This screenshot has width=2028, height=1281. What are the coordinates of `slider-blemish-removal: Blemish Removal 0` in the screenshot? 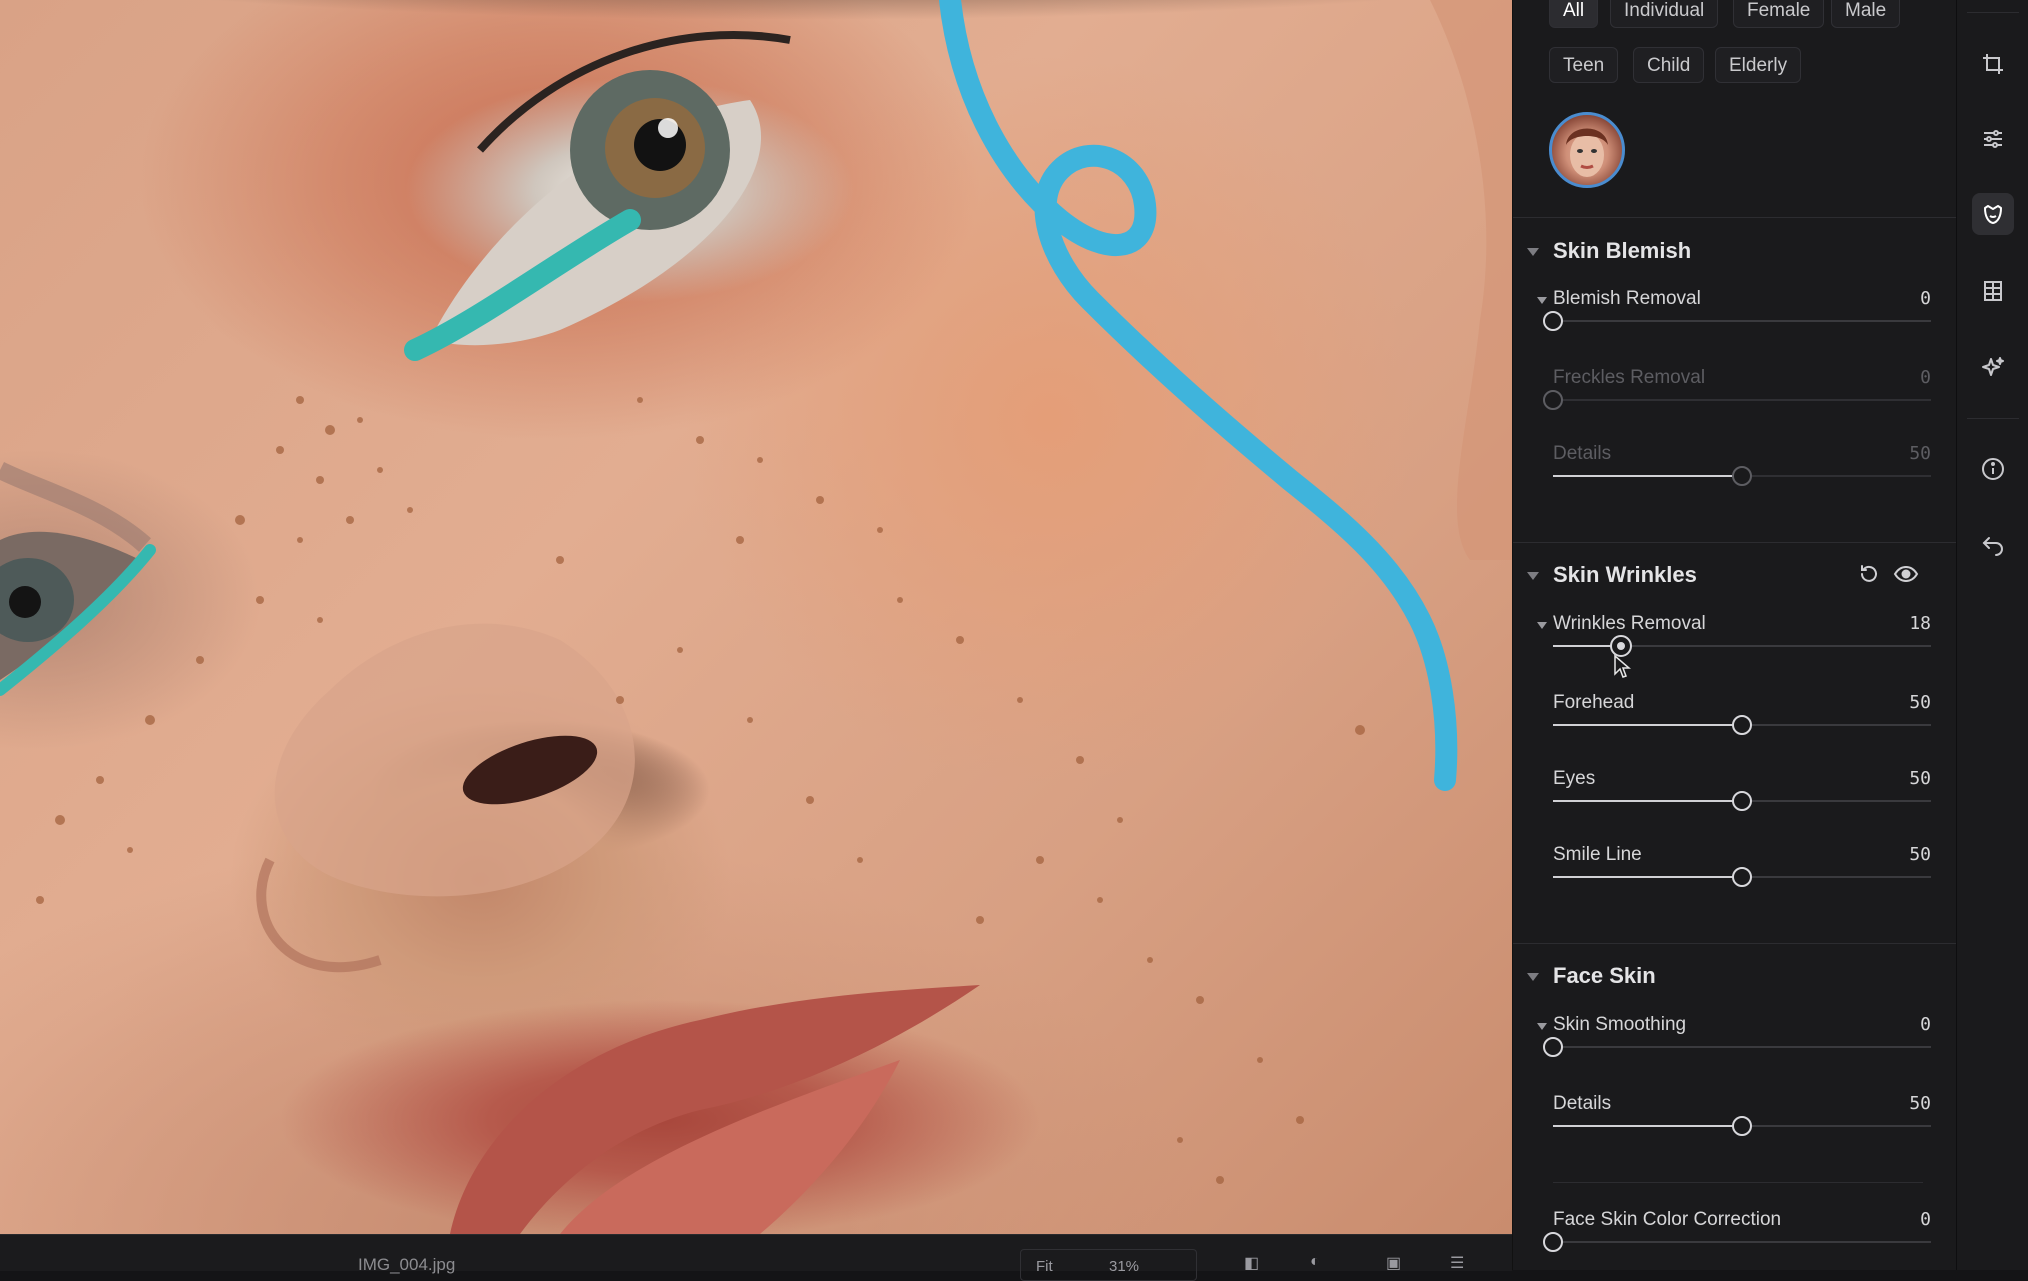 It's located at (1734, 318).